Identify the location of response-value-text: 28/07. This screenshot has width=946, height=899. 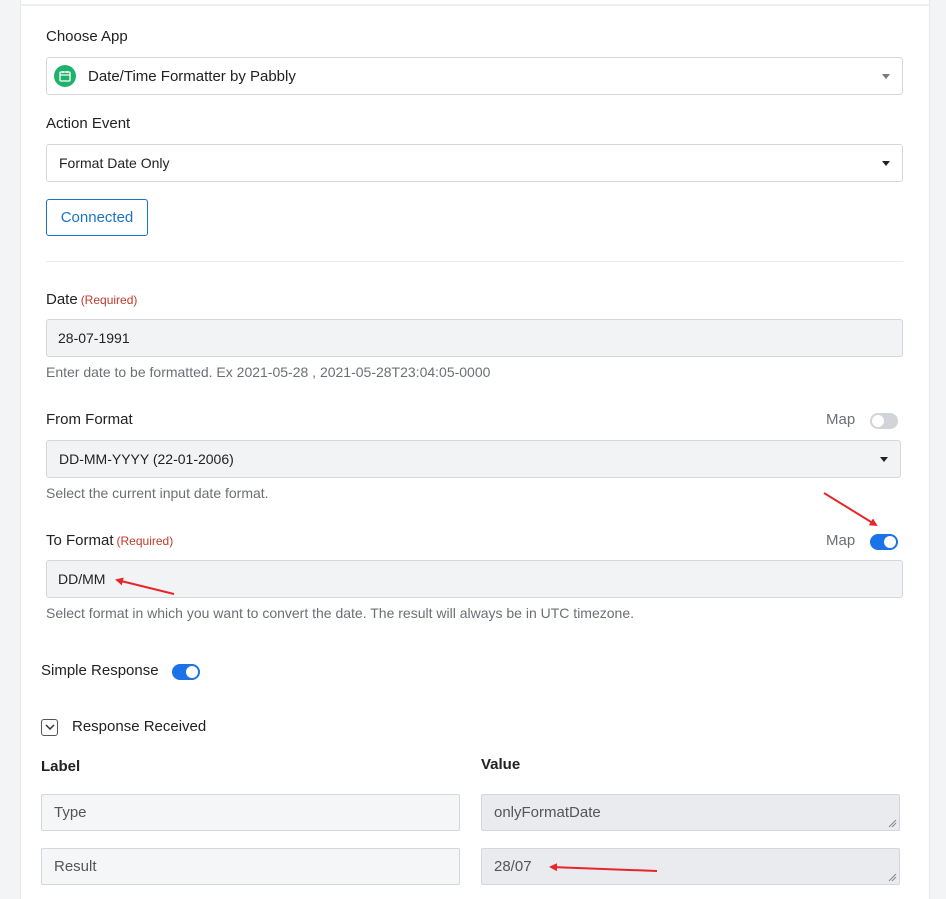
(513, 866).